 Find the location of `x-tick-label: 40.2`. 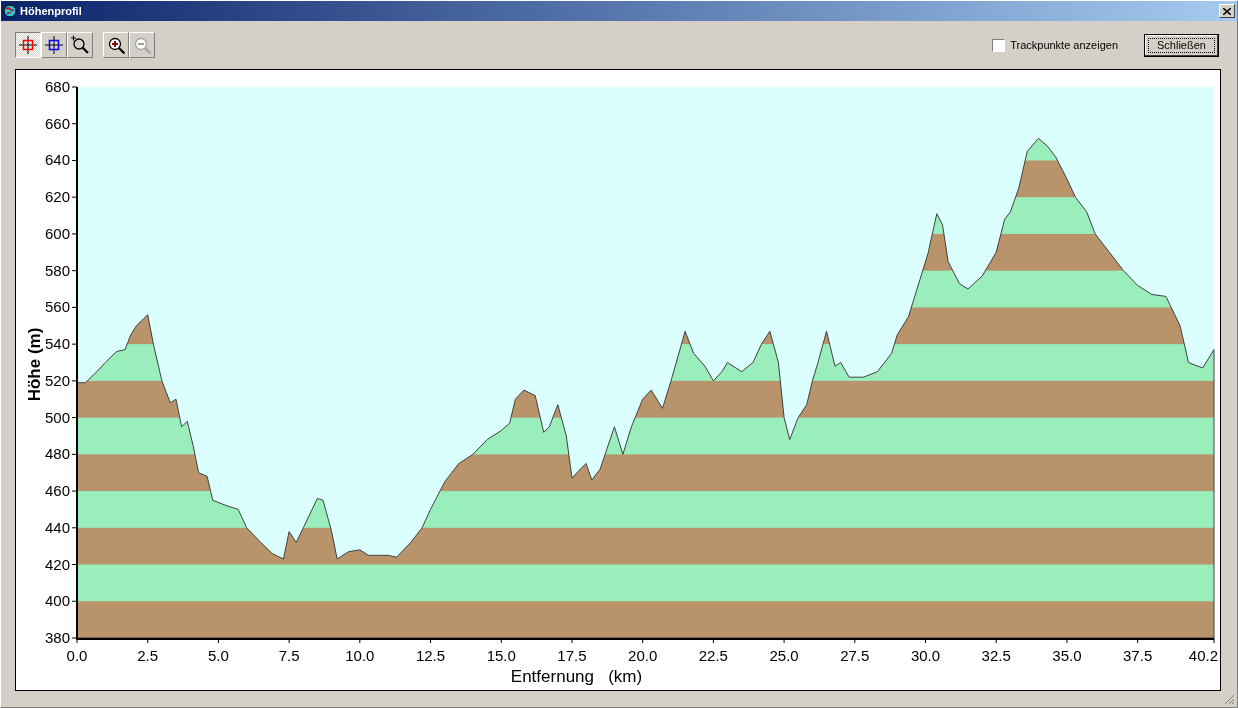

x-tick-label: 40.2 is located at coordinates (1203, 655).